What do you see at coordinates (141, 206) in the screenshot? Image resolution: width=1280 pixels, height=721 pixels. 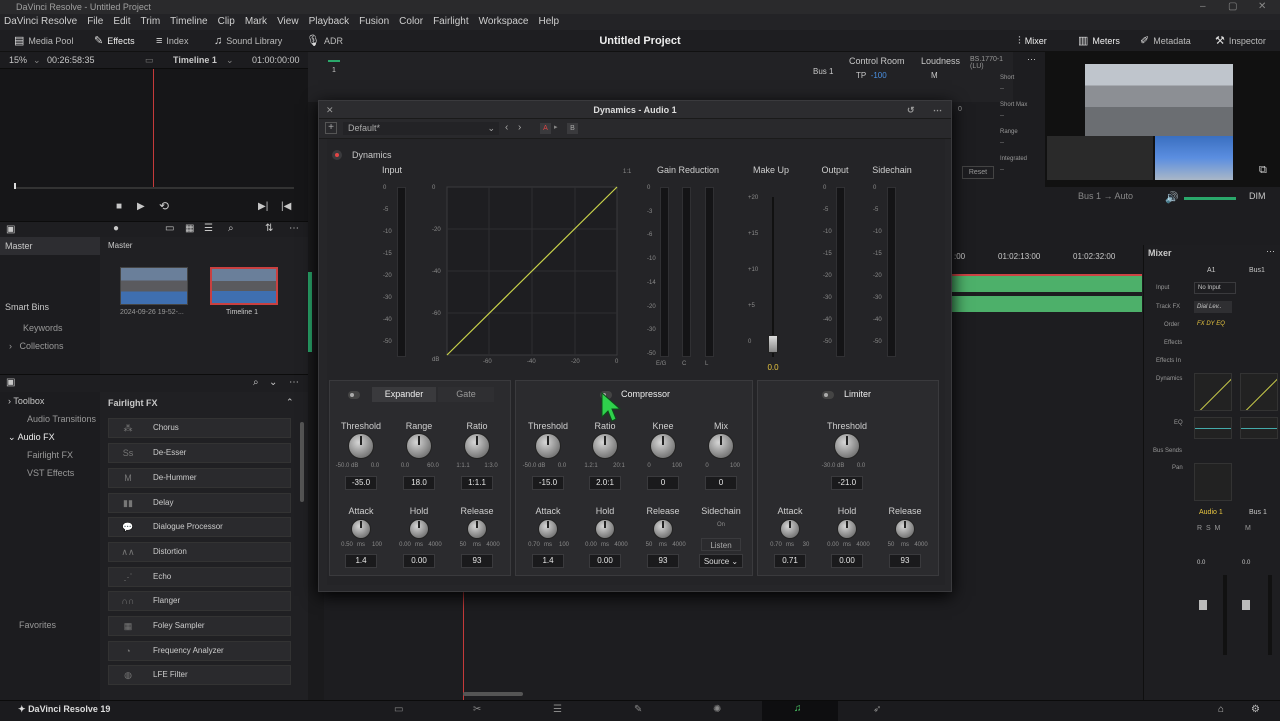 I see `play-icon: ▶` at bounding box center [141, 206].